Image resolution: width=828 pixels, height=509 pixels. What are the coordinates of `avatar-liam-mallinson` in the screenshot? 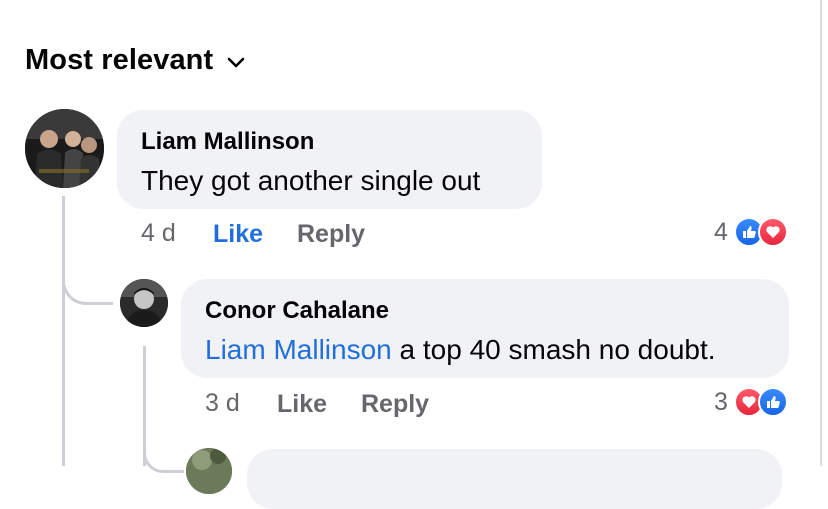 It's located at (64, 148).